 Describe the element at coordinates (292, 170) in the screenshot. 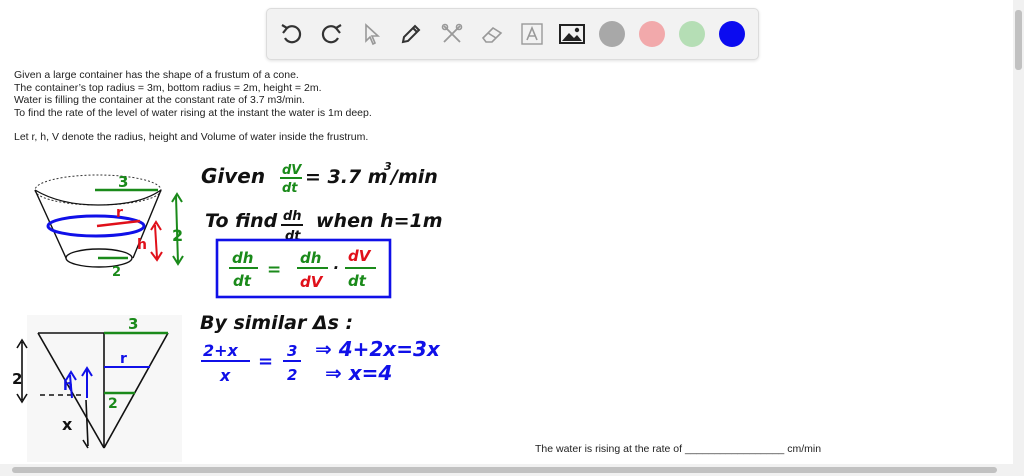

I see `given-dv: dV` at that location.